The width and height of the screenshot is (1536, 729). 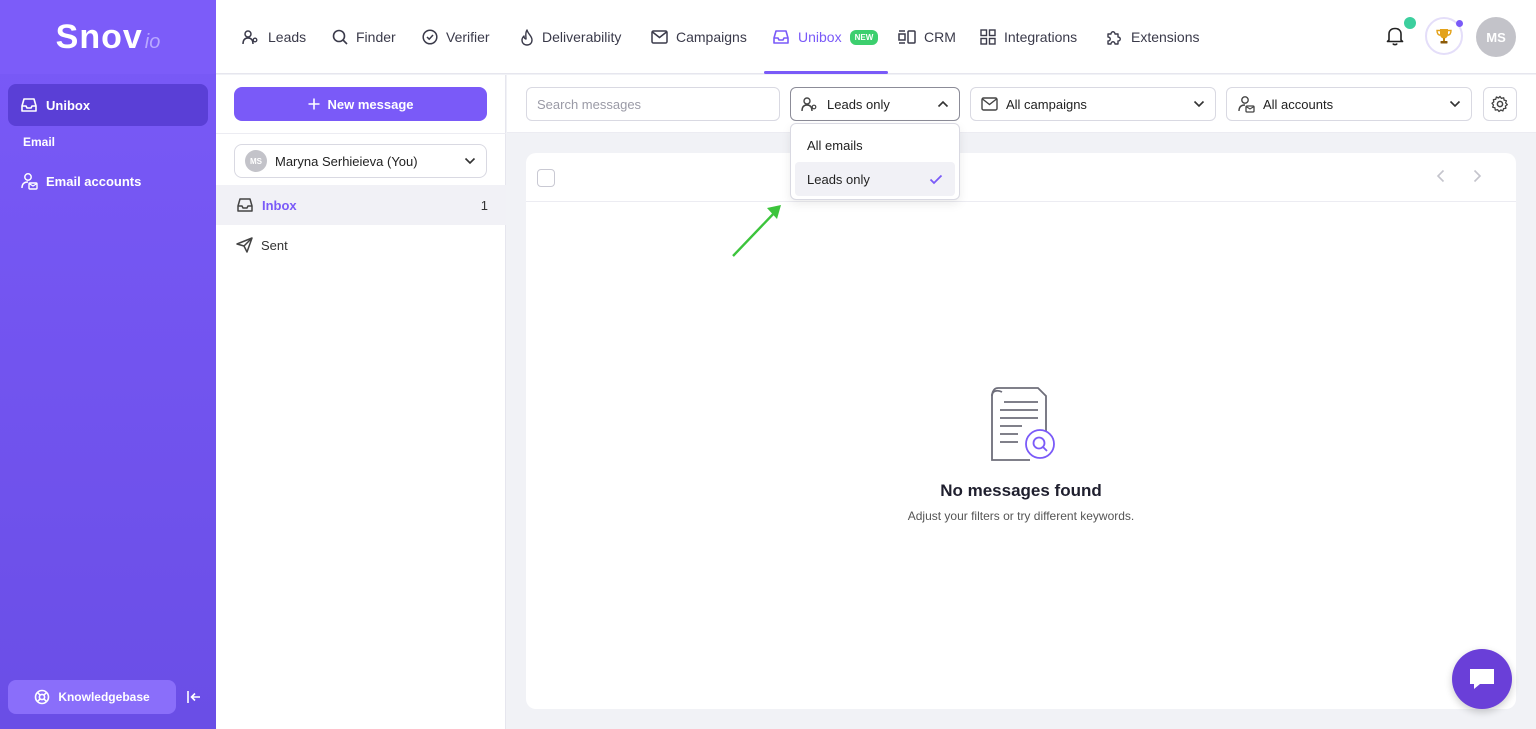 What do you see at coordinates (1093, 104) in the screenshot?
I see `campaigns-filter-dropdown: All campaigns` at bounding box center [1093, 104].